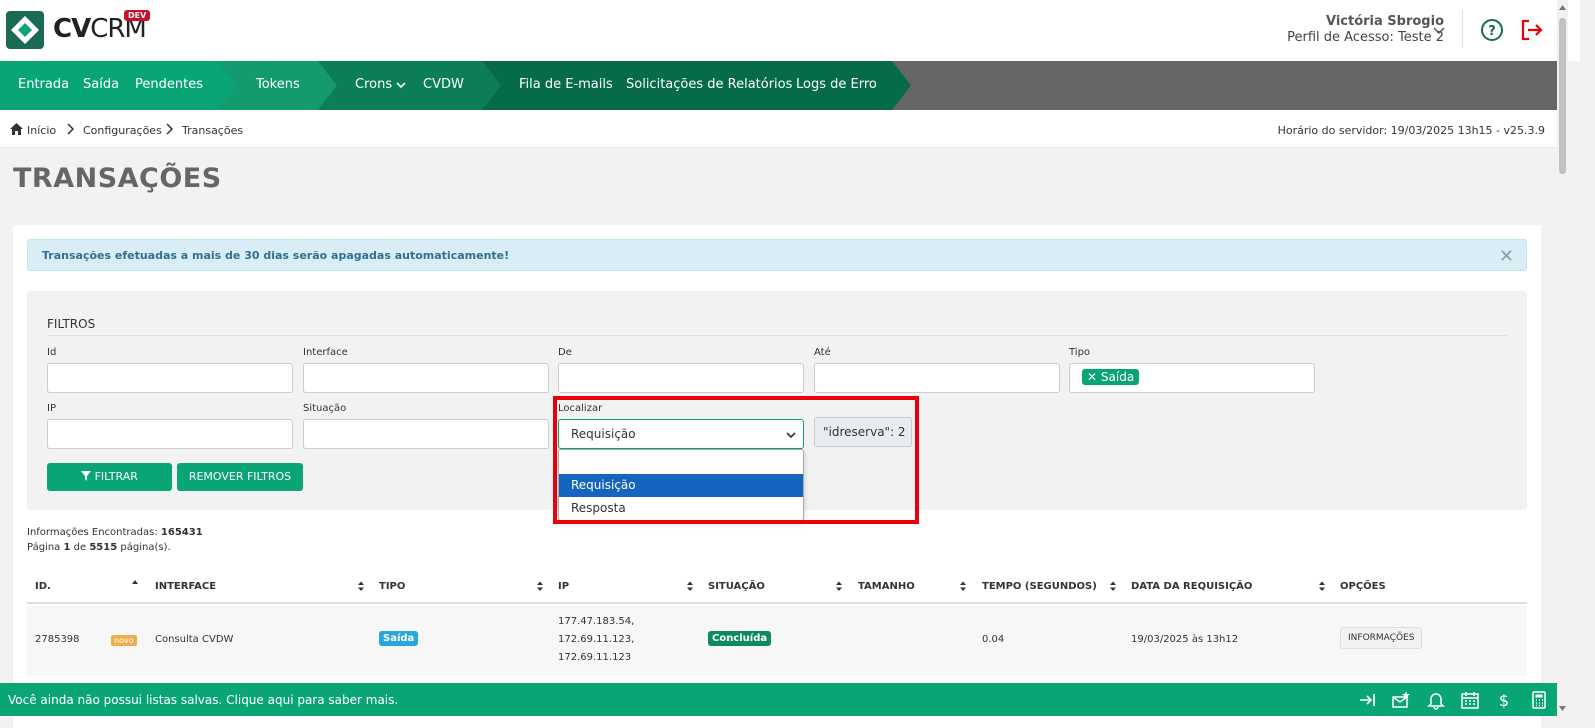  Describe the element at coordinates (443, 84) in the screenshot. I see `nav-cvdw: CVDW` at that location.